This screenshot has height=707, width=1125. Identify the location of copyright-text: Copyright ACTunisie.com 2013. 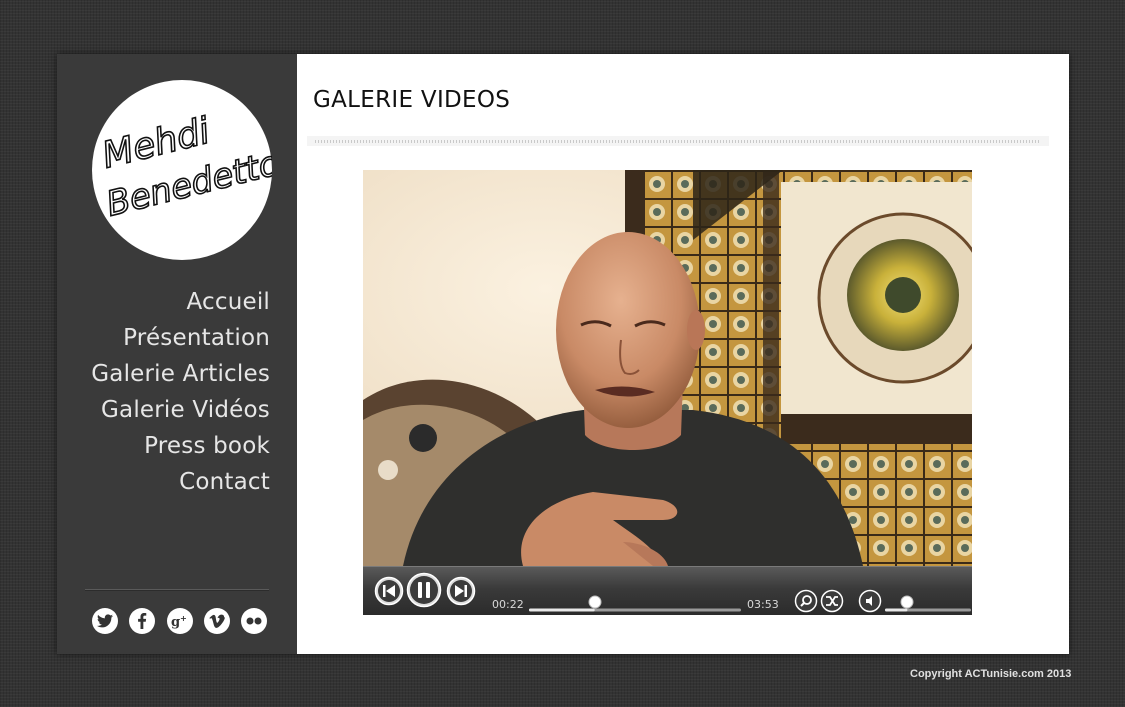
(991, 674).